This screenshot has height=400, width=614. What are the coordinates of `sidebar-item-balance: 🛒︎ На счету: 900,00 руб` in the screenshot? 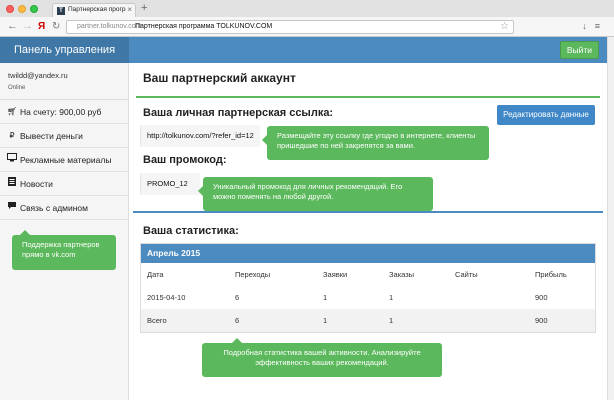 It's located at (64, 112).